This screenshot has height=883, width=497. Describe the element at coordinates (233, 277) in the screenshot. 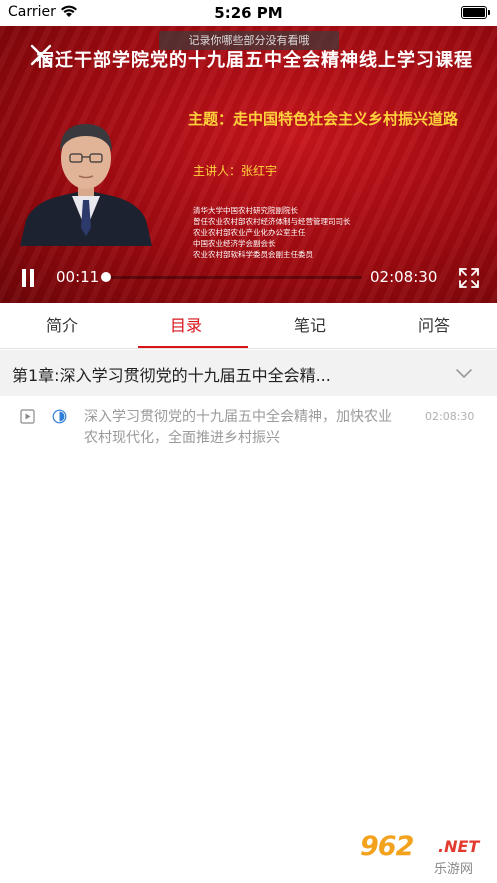

I see `seek-bar` at that location.